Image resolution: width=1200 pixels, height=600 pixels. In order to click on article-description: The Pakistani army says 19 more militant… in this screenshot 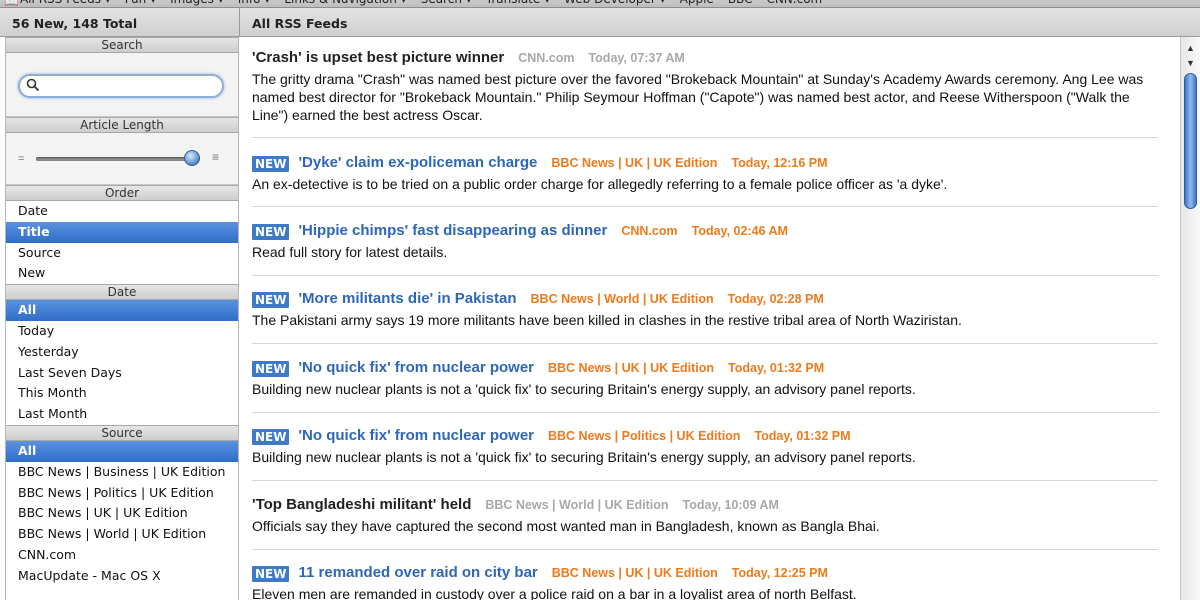, I will do `click(607, 320)`.